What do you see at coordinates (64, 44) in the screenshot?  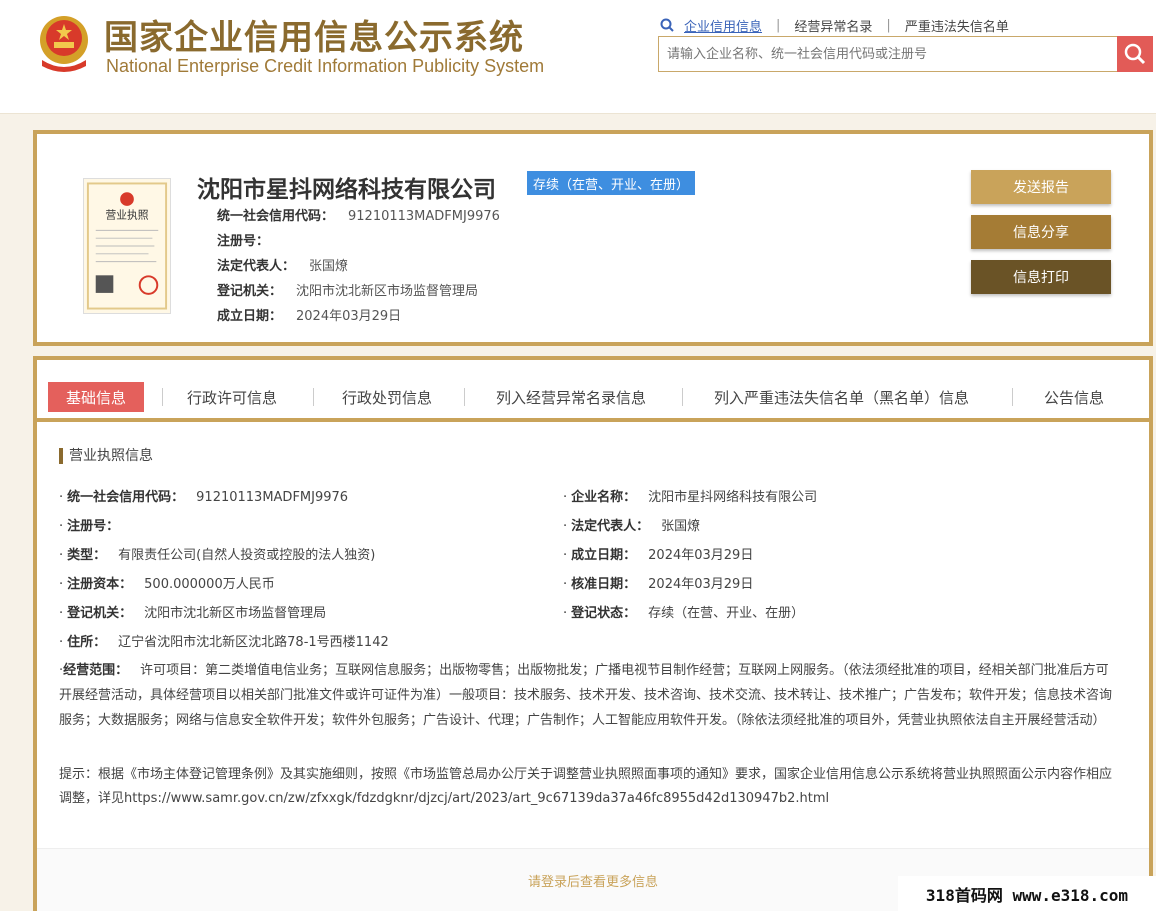 I see `national-emblem-icon` at bounding box center [64, 44].